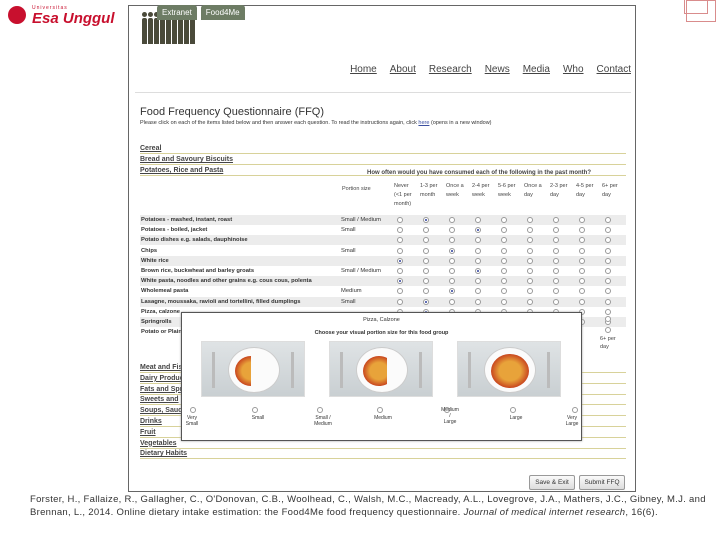 The image size is (720, 540). I want to click on top-link-food4me: Food4Me, so click(222, 12).